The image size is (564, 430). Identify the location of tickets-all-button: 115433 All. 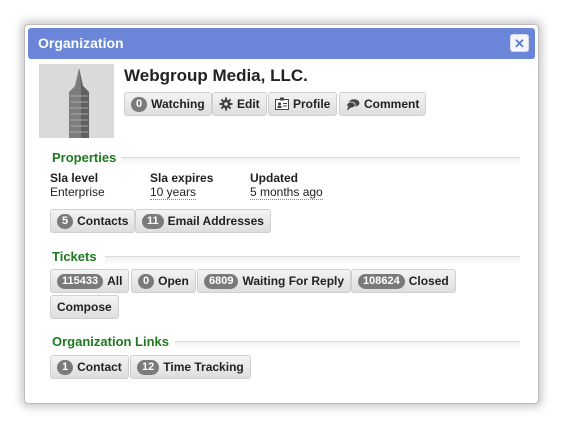
(90, 281).